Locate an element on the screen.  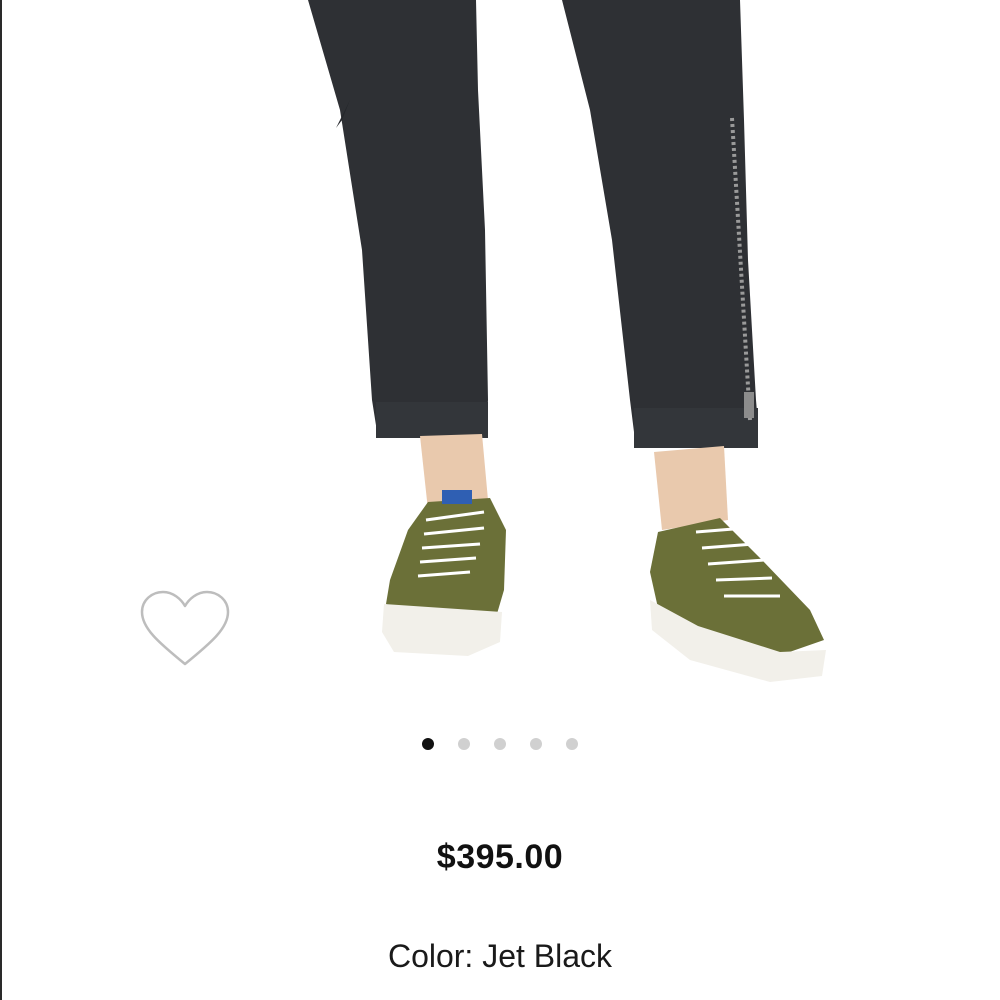
left-pant-leg is located at coordinates (398, 219).